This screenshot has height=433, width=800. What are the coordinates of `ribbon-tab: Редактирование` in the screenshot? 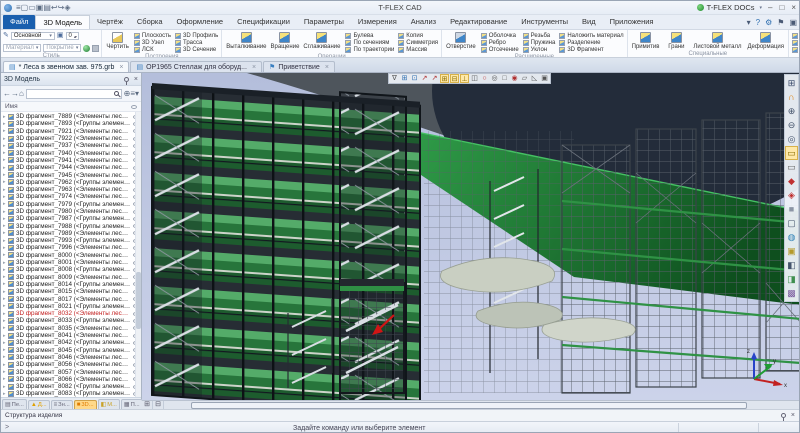 It's located at (478, 22).